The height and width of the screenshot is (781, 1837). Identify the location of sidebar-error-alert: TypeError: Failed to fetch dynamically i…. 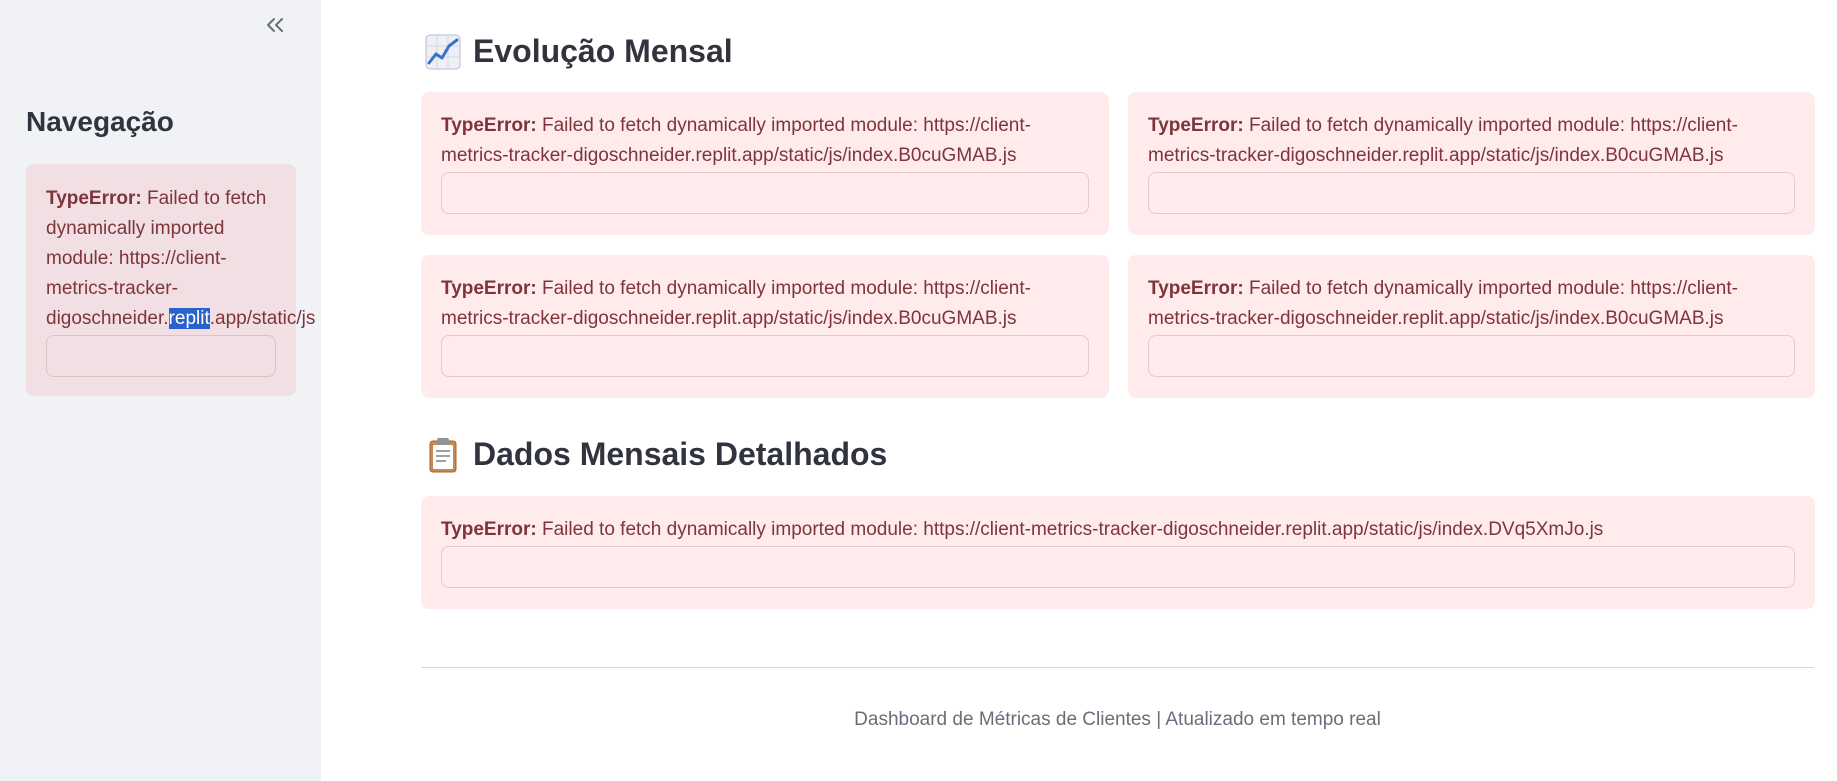
(171, 280).